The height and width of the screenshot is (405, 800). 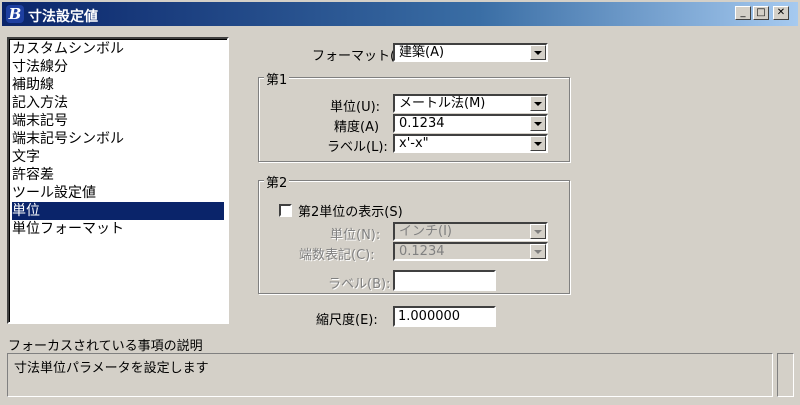 What do you see at coordinates (422, 123) in the screenshot?
I see `primary-precision-value: 0.1234` at bounding box center [422, 123].